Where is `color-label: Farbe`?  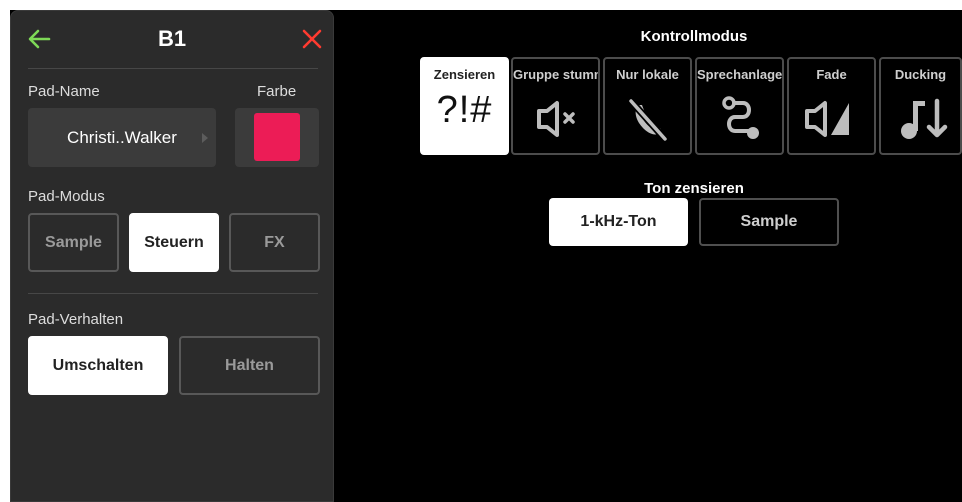 color-label: Farbe is located at coordinates (277, 91).